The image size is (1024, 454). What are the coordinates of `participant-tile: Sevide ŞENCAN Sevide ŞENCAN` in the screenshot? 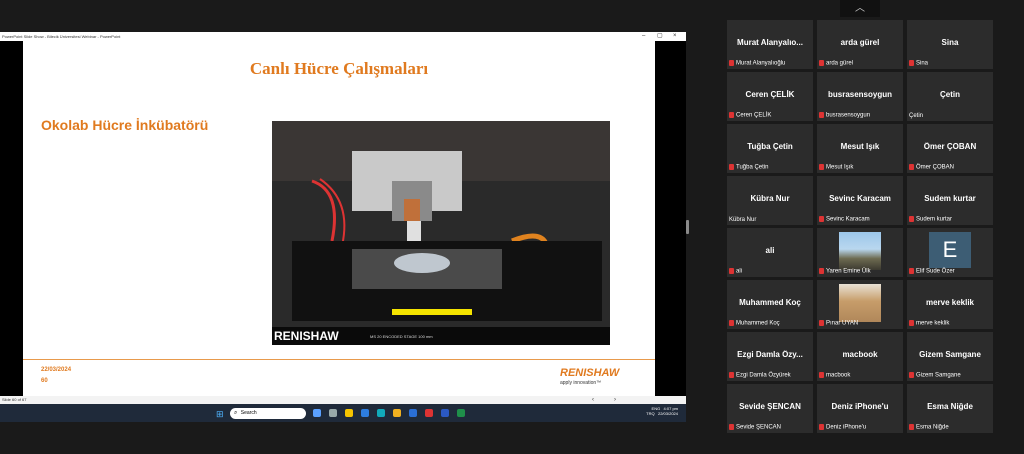 It's located at (770, 408).